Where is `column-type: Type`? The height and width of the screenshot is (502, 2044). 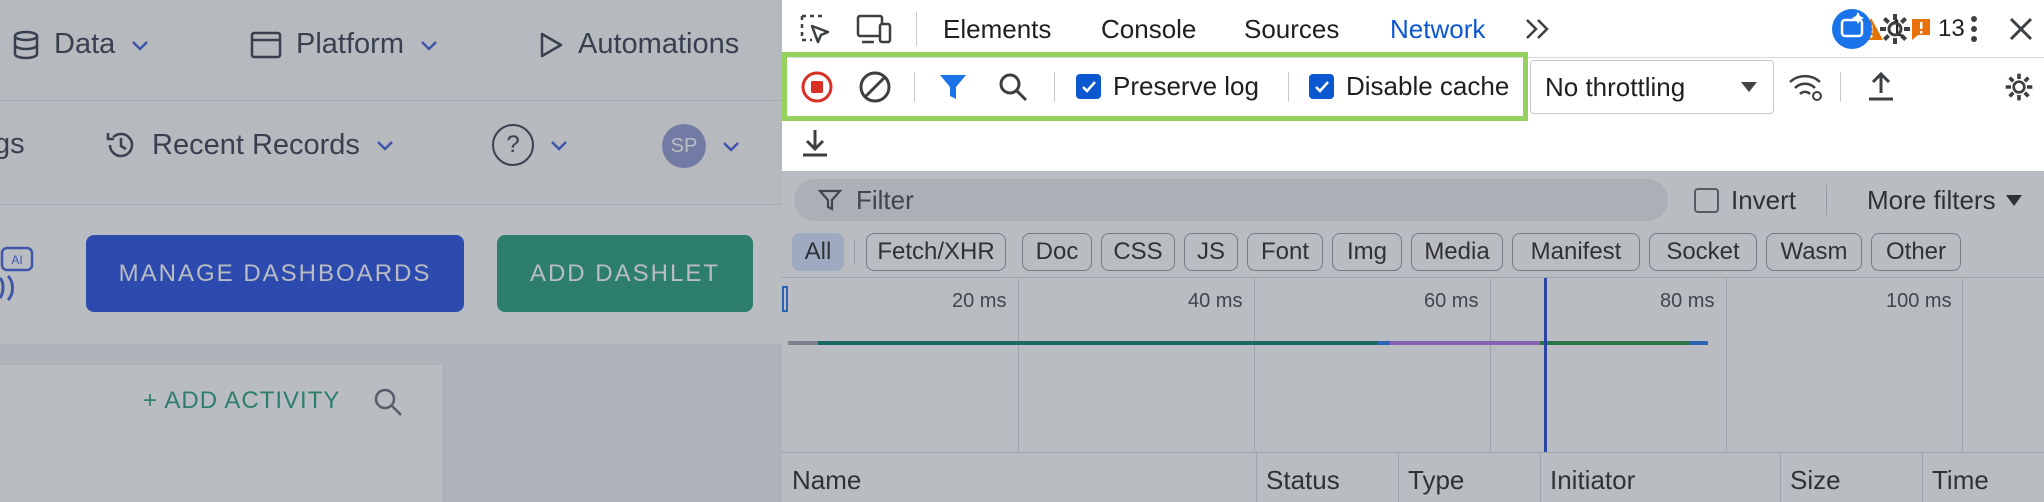 column-type: Type is located at coordinates (1436, 480).